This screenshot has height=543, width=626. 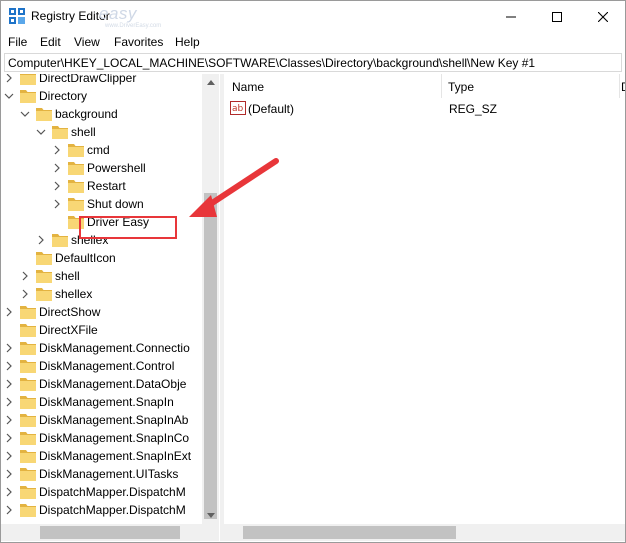 I want to click on chevron-up-icon, so click(x=210, y=82).